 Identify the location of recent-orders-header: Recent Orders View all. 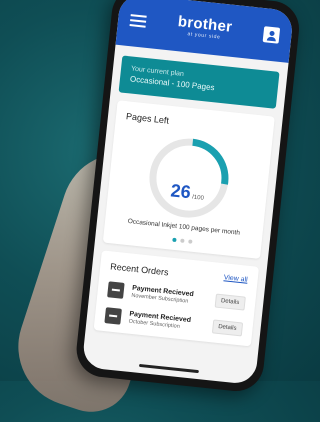
(179, 273).